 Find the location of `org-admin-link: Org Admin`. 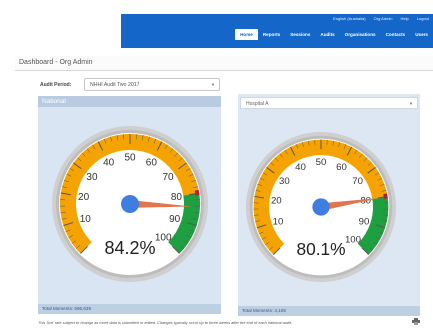

org-admin-link: Org Admin is located at coordinates (383, 18).